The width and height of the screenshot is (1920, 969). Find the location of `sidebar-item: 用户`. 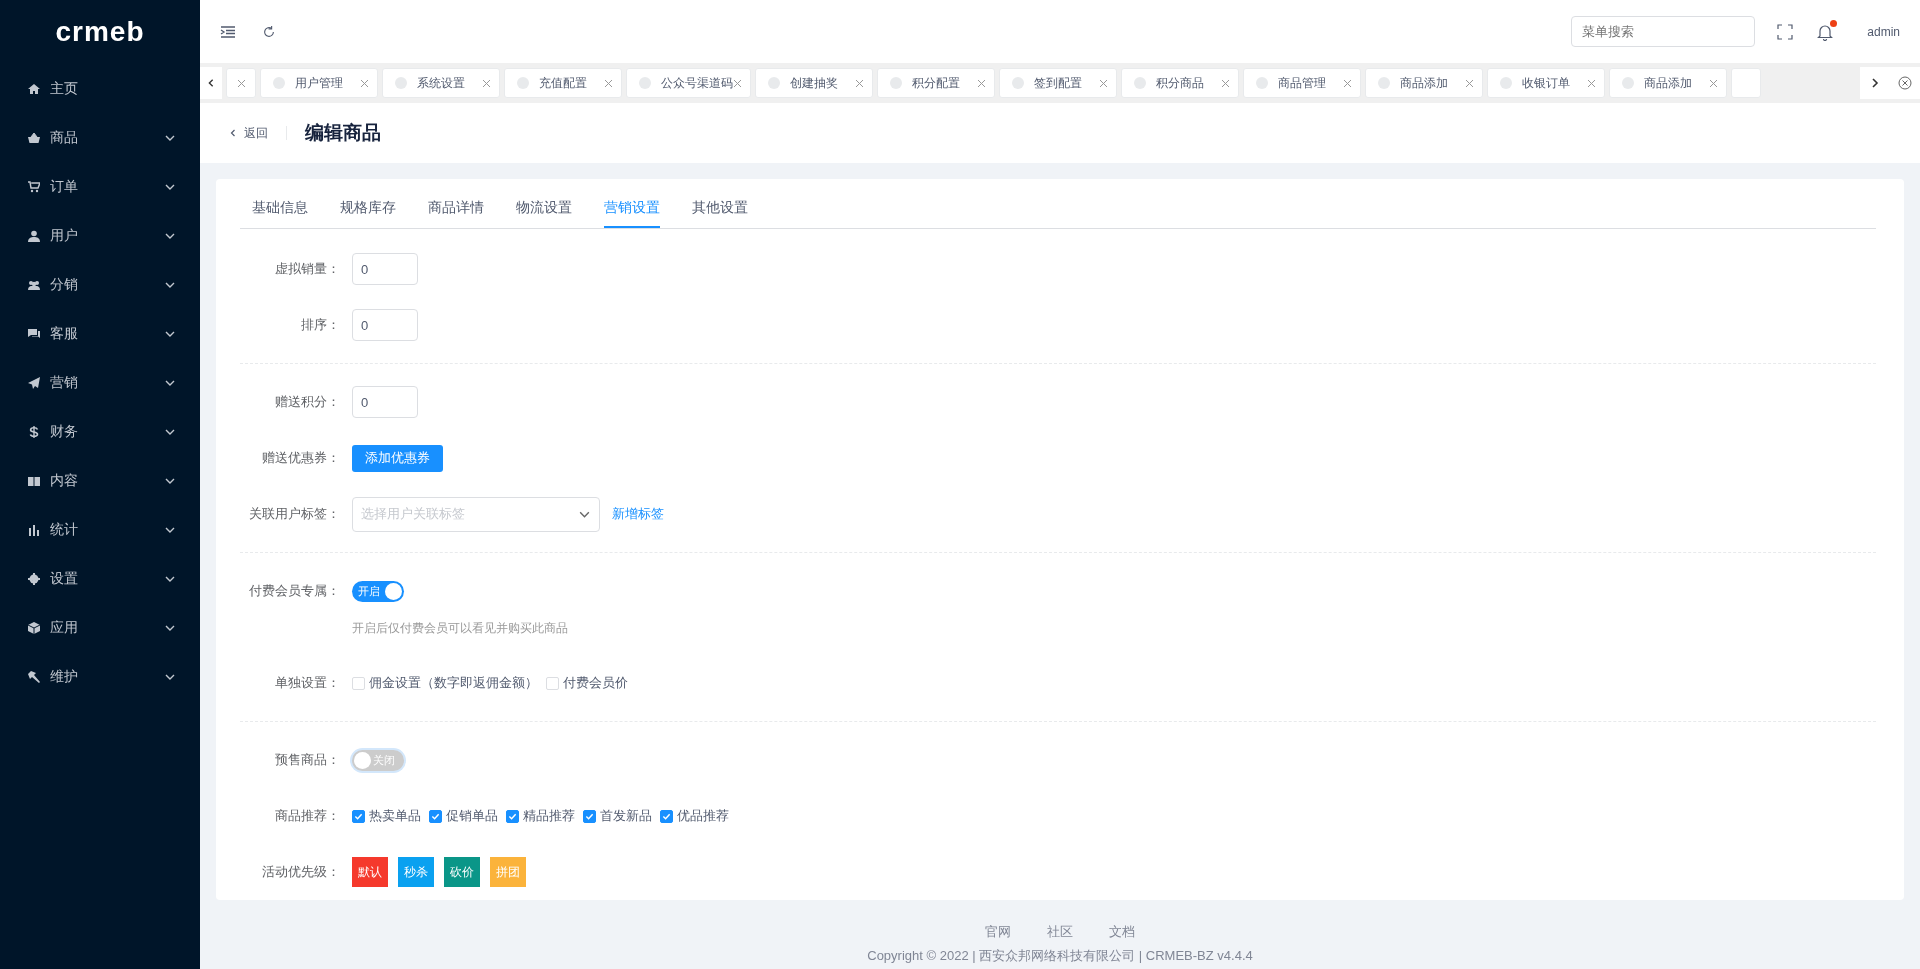

sidebar-item: 用户 is located at coordinates (100, 235).